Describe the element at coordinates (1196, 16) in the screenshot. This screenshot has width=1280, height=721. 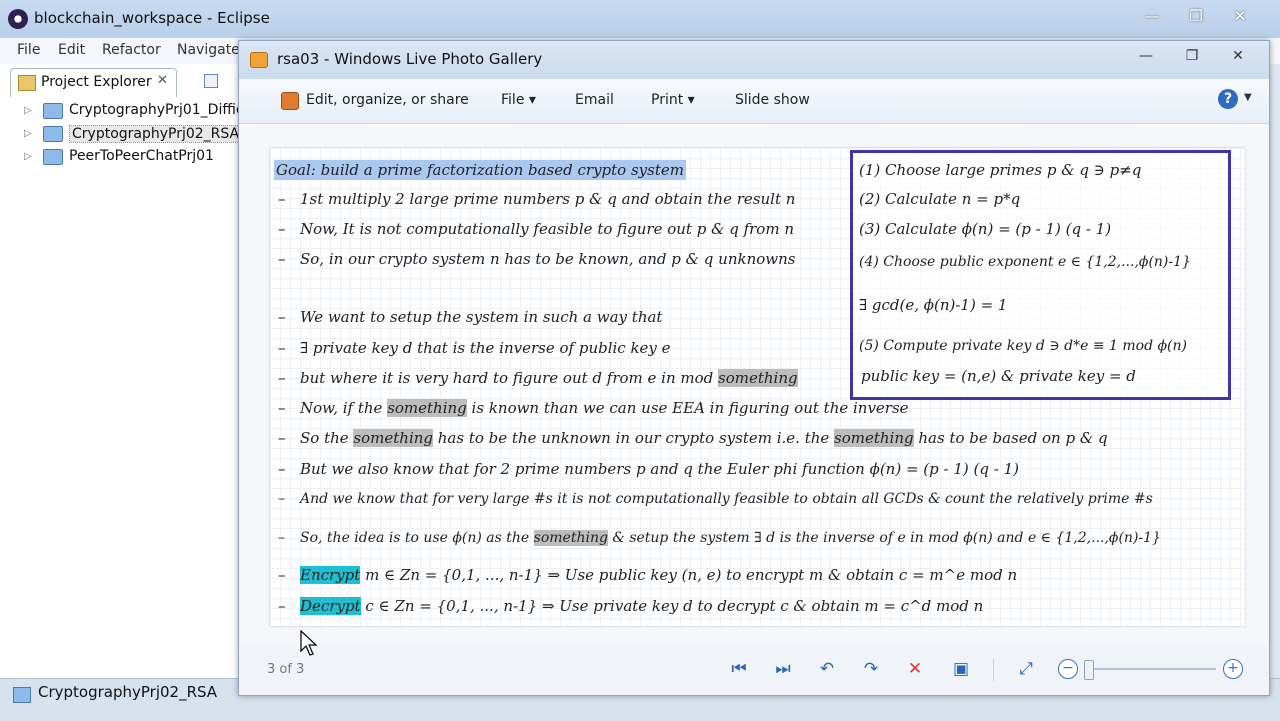
I see `maximize-button: ❐` at that location.